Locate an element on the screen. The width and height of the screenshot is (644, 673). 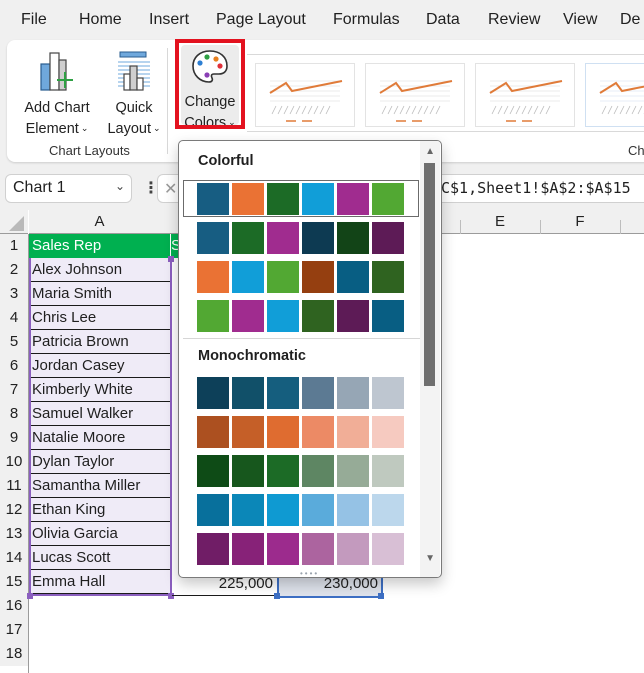
tab-data: Data is located at coordinates (443, 20).